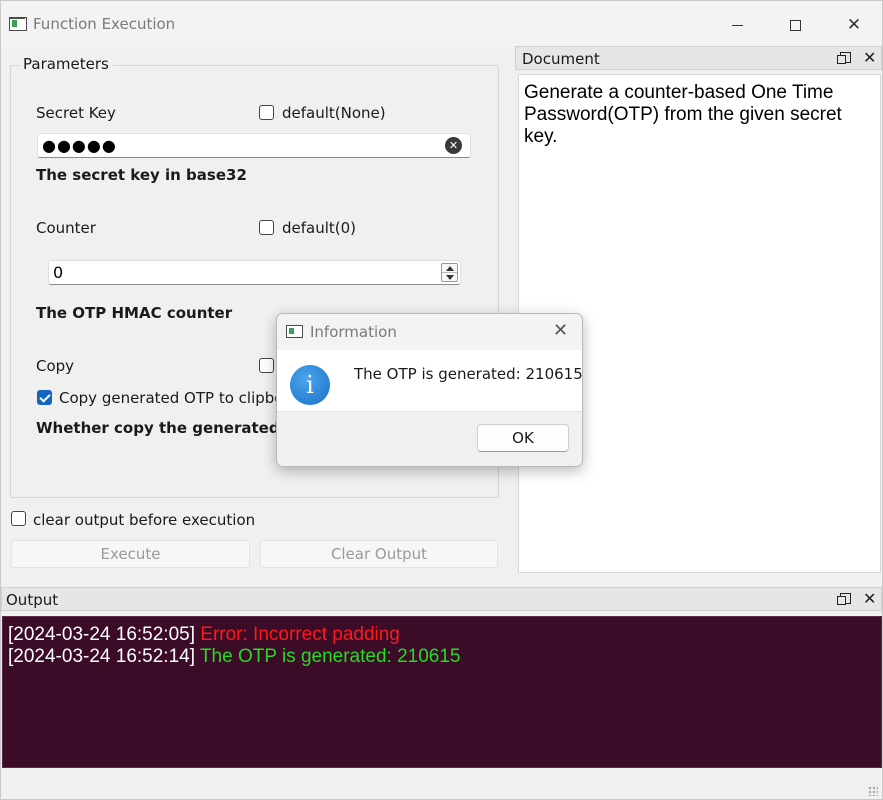  What do you see at coordinates (523, 438) in the screenshot?
I see `ok-button: OK` at bounding box center [523, 438].